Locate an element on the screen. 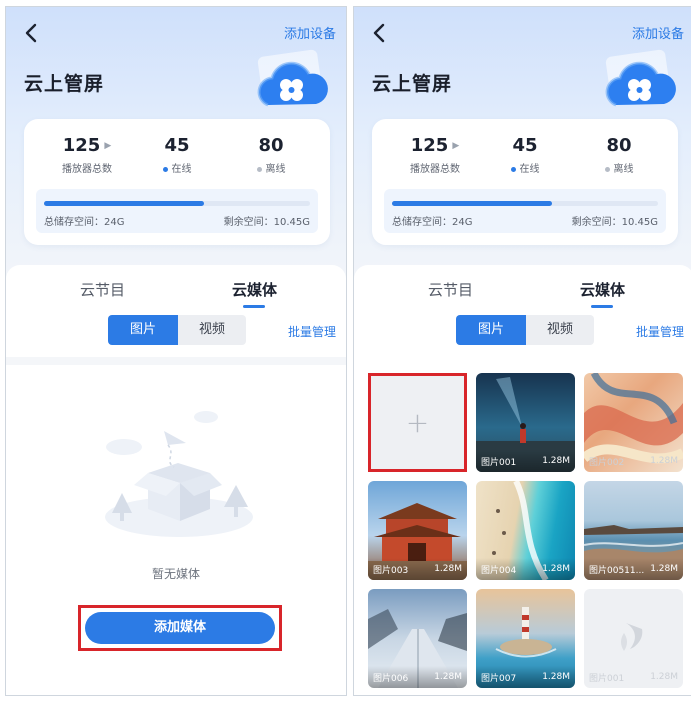 This screenshot has width=691, height=702. media-name: 图片003 is located at coordinates (391, 570).